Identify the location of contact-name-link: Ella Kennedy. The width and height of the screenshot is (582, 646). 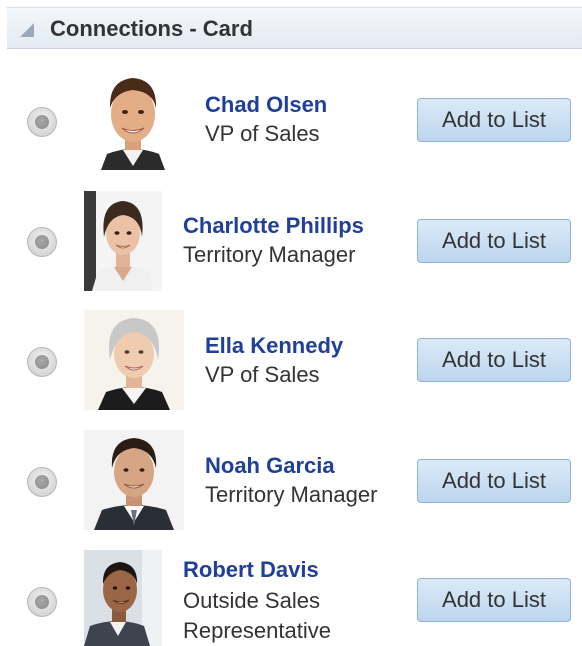
(274, 346).